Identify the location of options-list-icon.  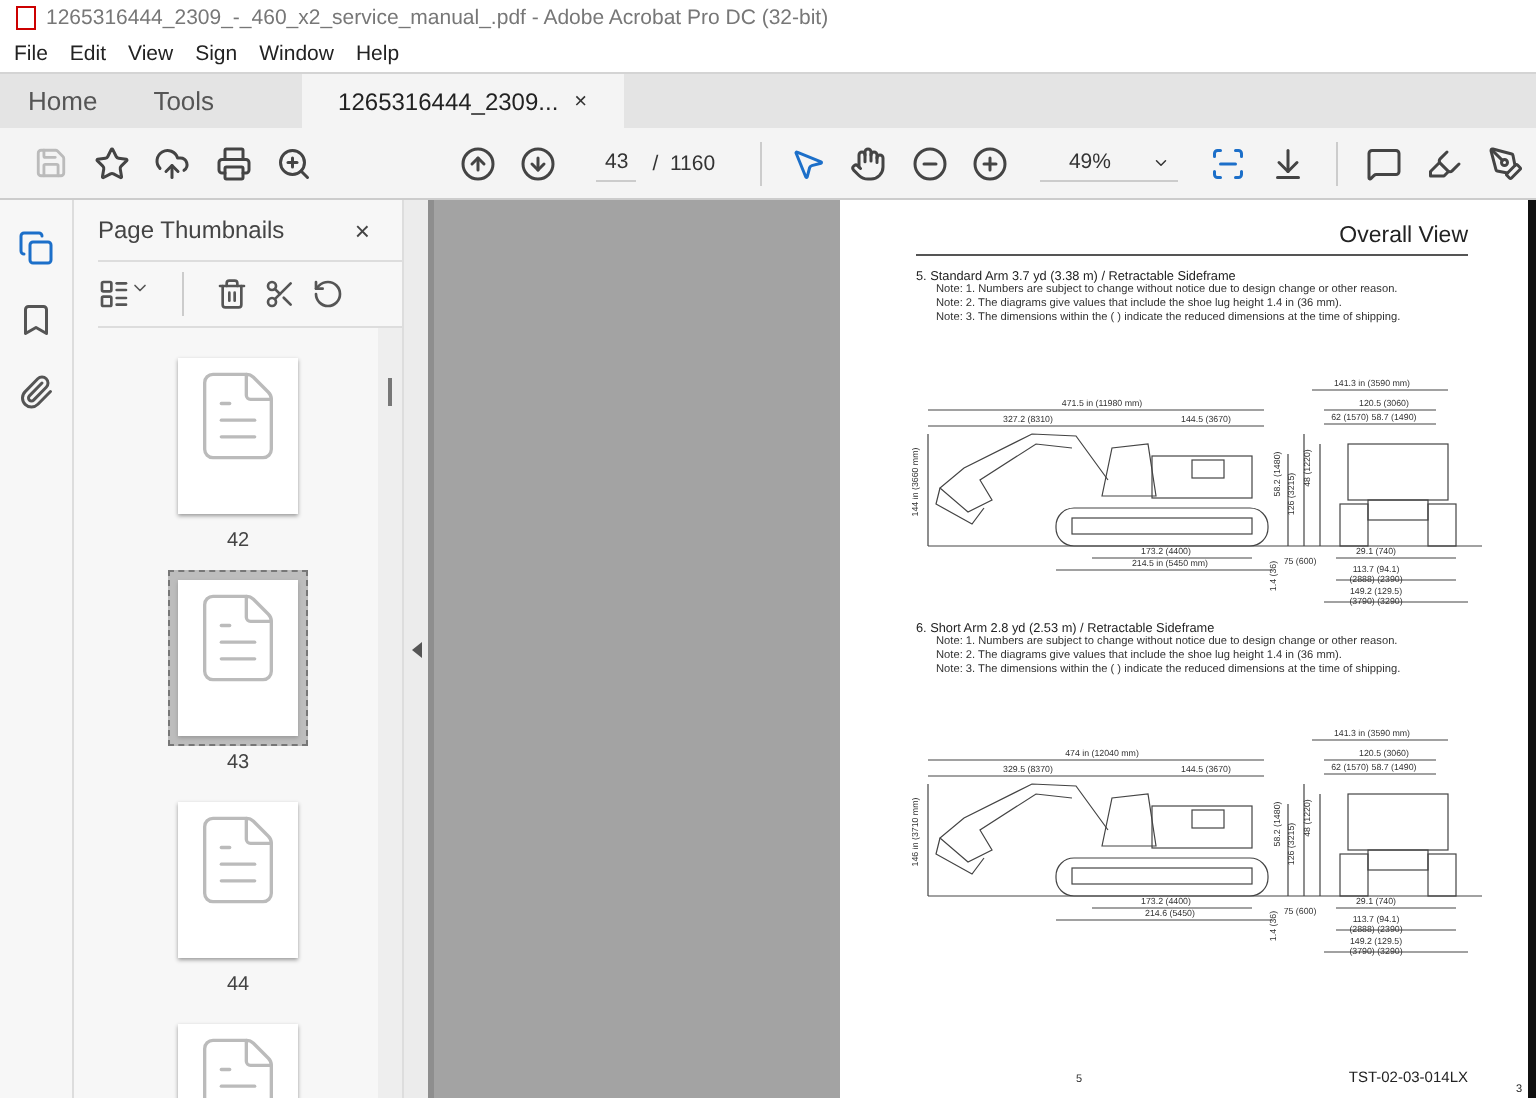
(124, 294).